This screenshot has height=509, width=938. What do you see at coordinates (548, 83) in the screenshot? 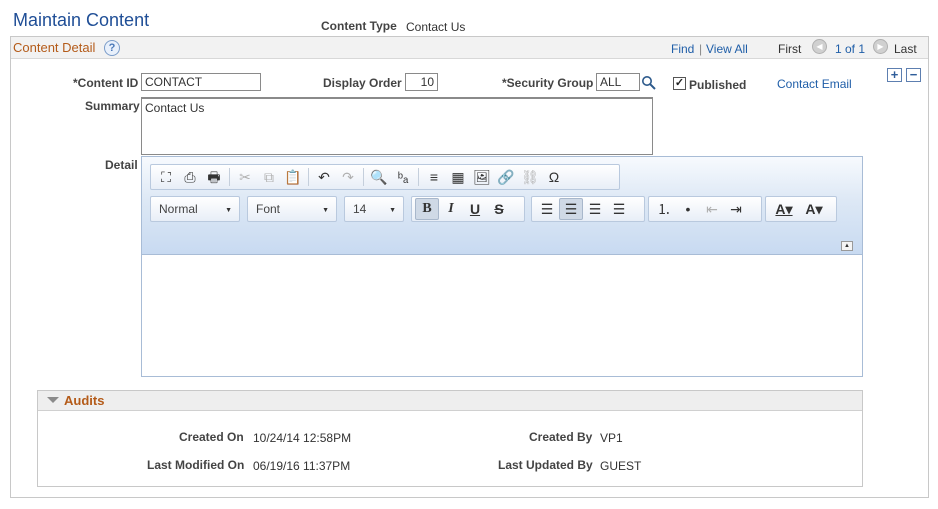
I see `security-group-label: *Security Group` at bounding box center [548, 83].